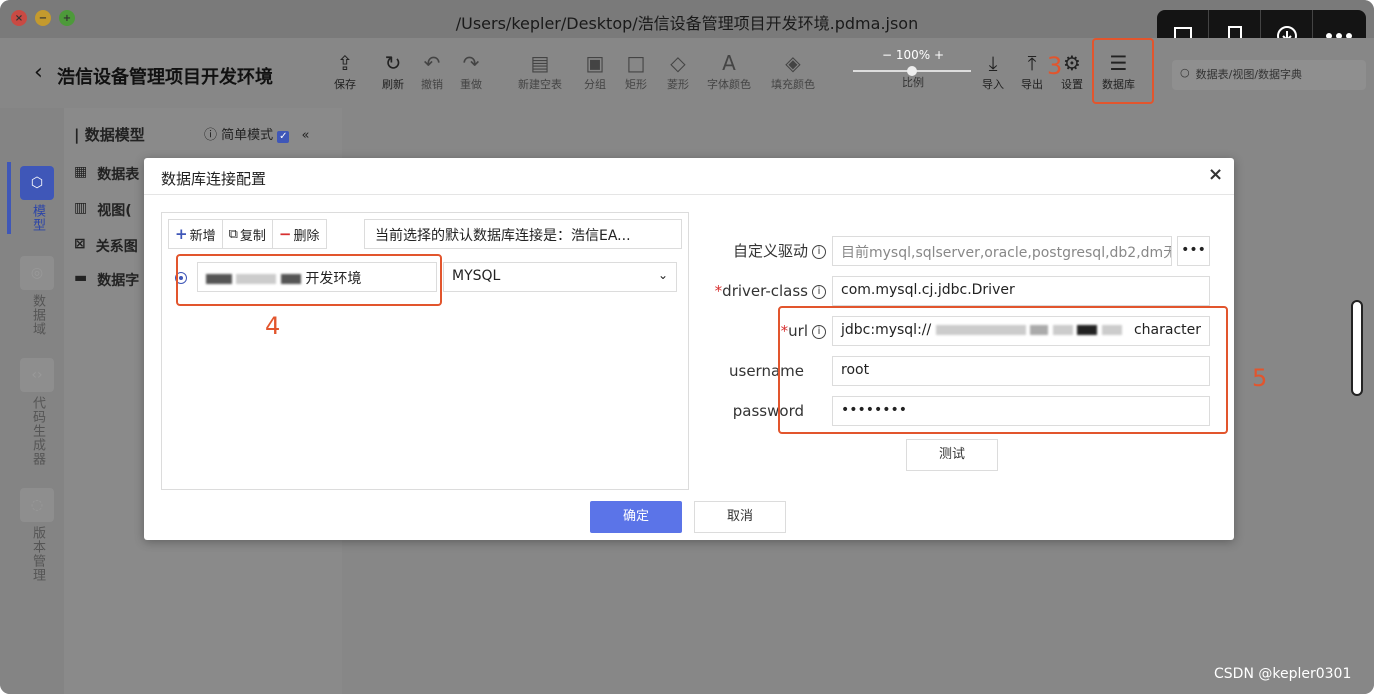  What do you see at coordinates (37, 273) in the screenshot?
I see `domain-icon: ◎` at bounding box center [37, 273].